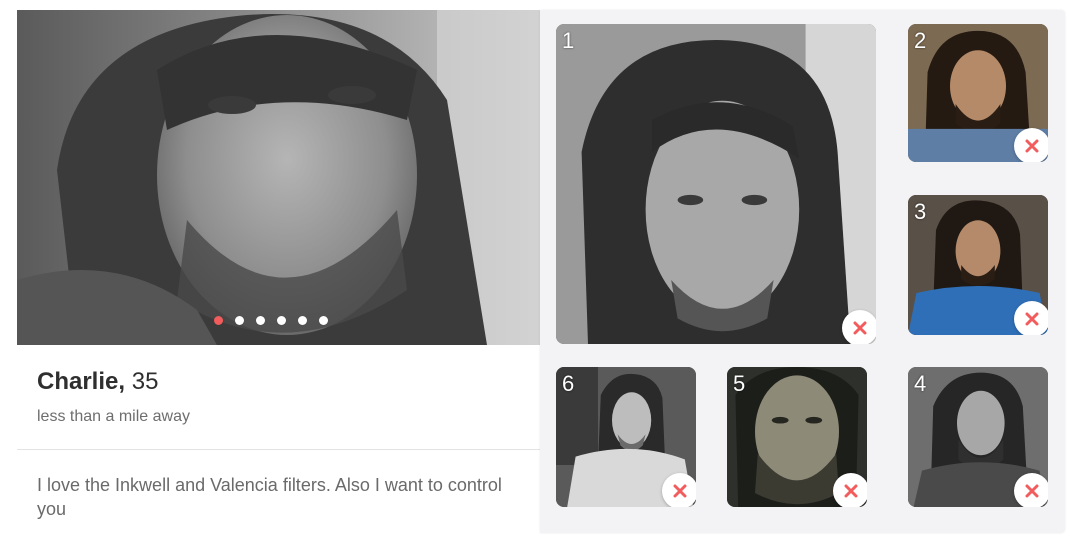  What do you see at coordinates (145, 381) in the screenshot?
I see `profile-age: 35` at bounding box center [145, 381].